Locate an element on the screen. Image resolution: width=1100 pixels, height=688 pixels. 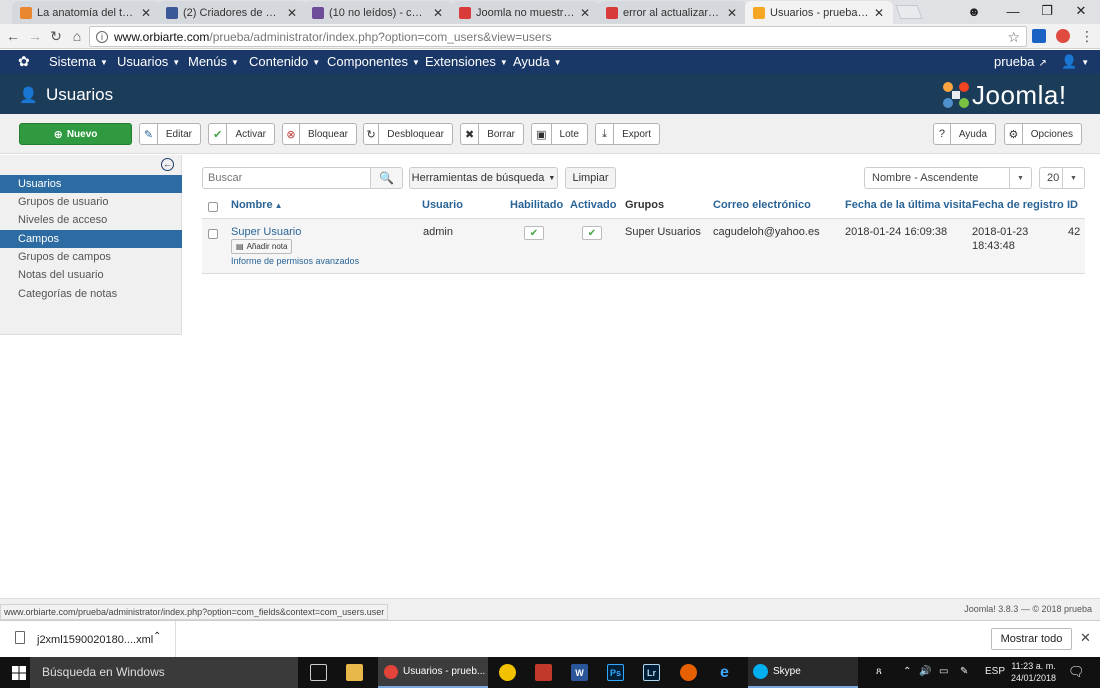
menu-extensiones: Extensiones ▼ is located at coordinates (466, 61).